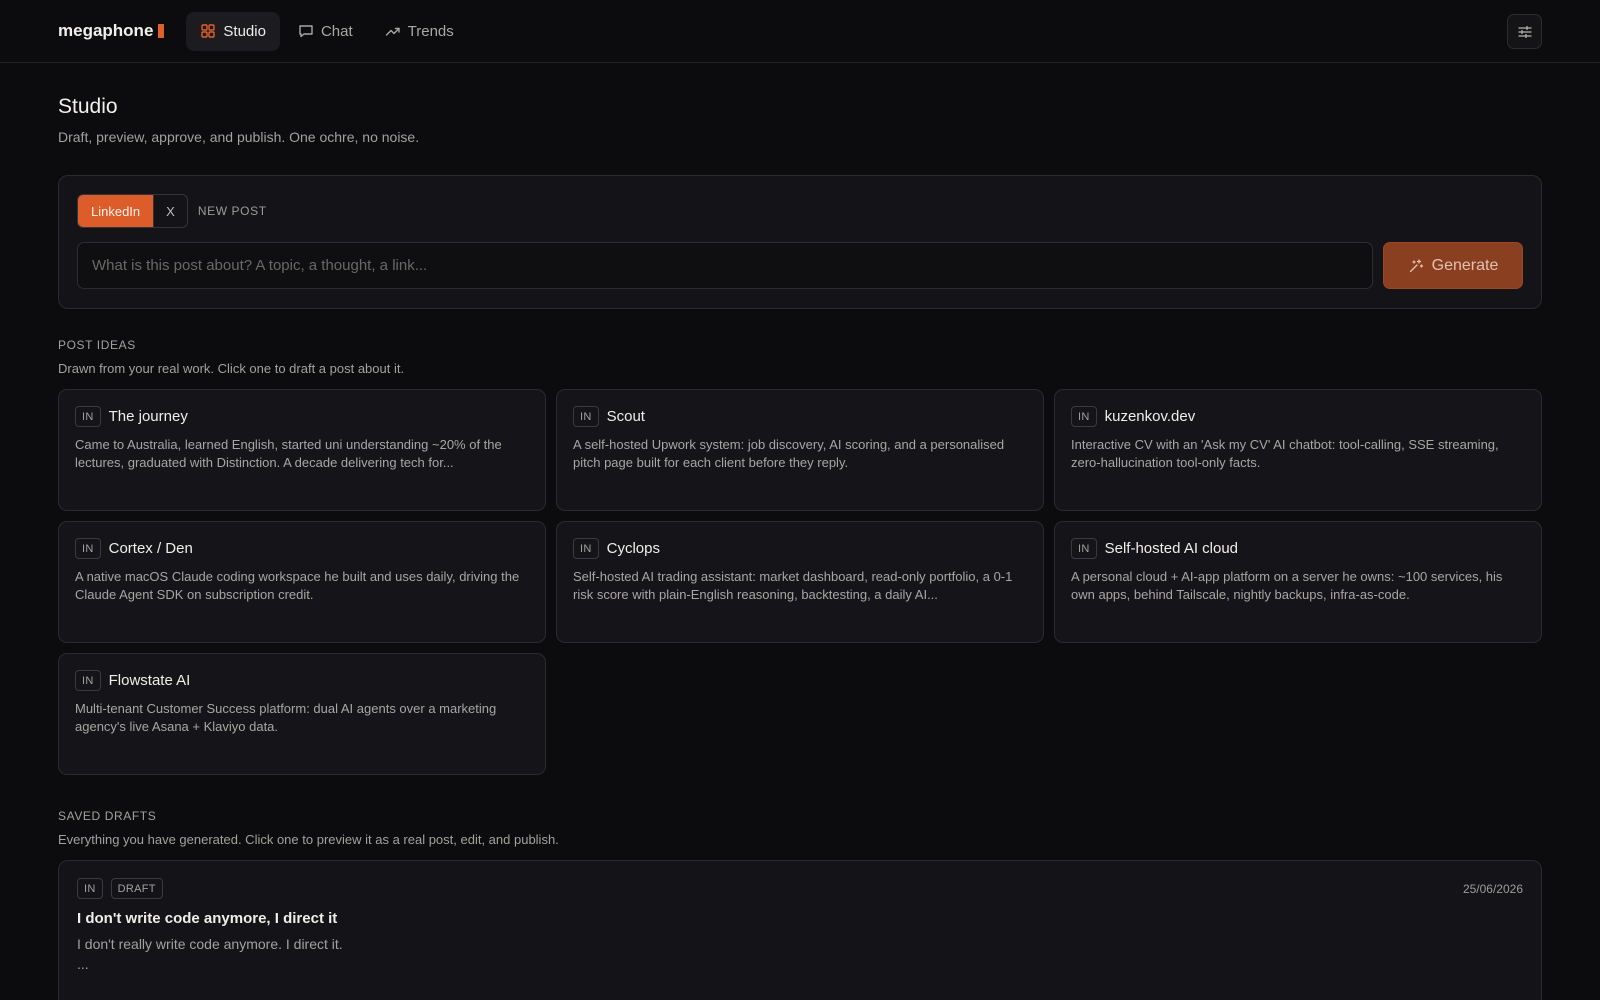 The width and height of the screenshot is (1600, 1000). I want to click on sliders-icon, so click(1524, 31).